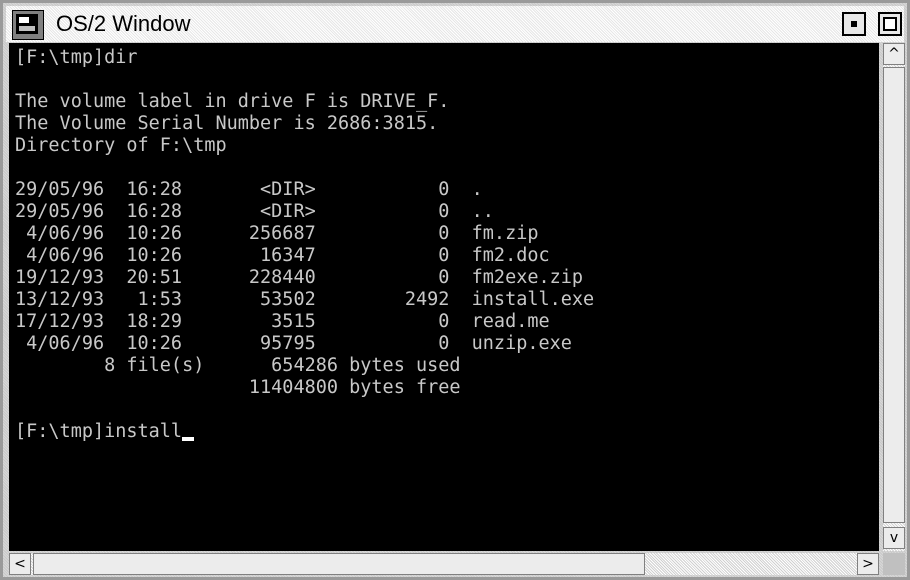 The width and height of the screenshot is (910, 580). What do you see at coordinates (299, 277) in the screenshot?
I see `console-line: 19/12/93 20:51 228440 0 fm2exe.zip` at bounding box center [299, 277].